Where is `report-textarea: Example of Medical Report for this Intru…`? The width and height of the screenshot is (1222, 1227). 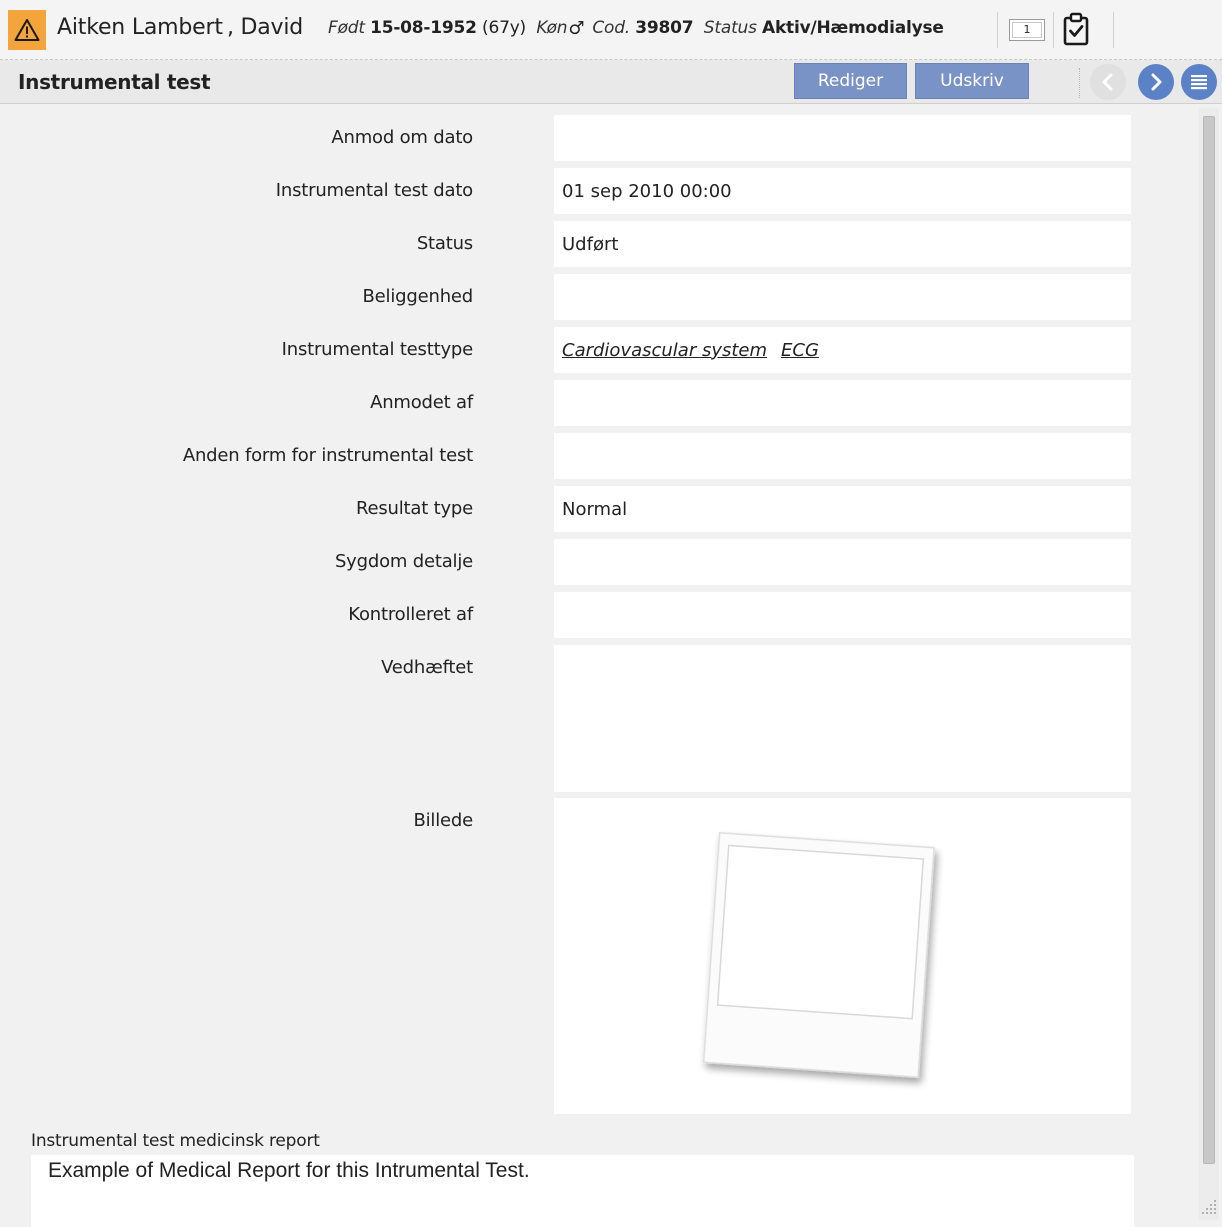 report-textarea: Example of Medical Report for this Intru… is located at coordinates (582, 1191).